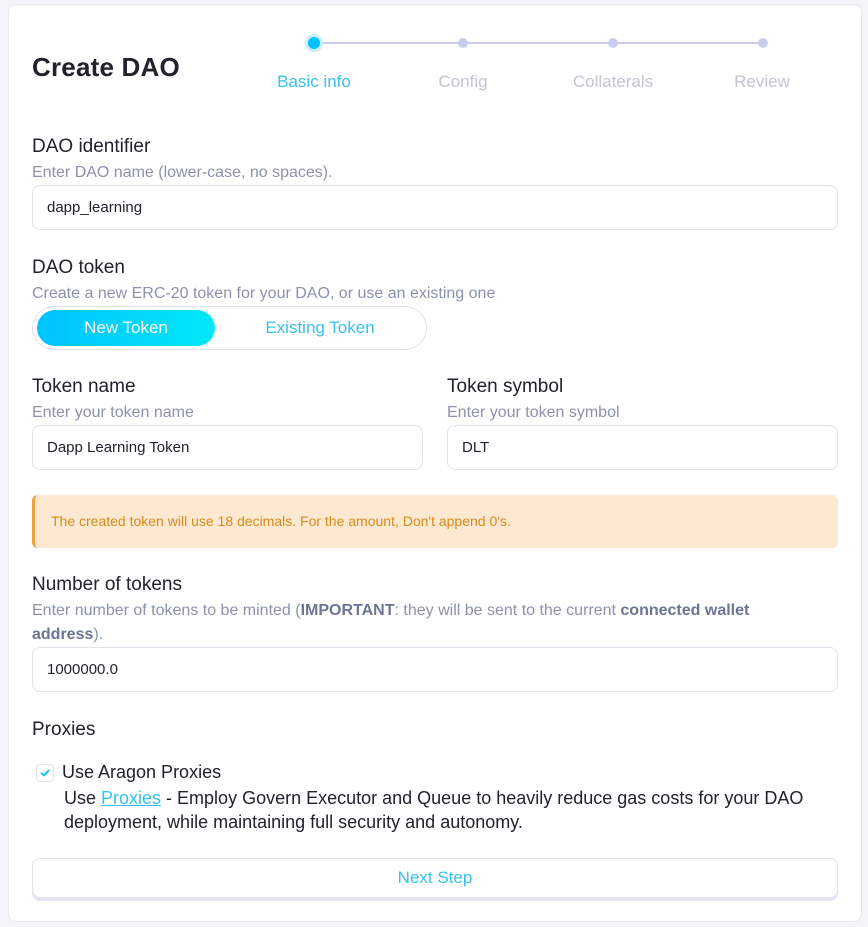  I want to click on check-icon, so click(45, 773).